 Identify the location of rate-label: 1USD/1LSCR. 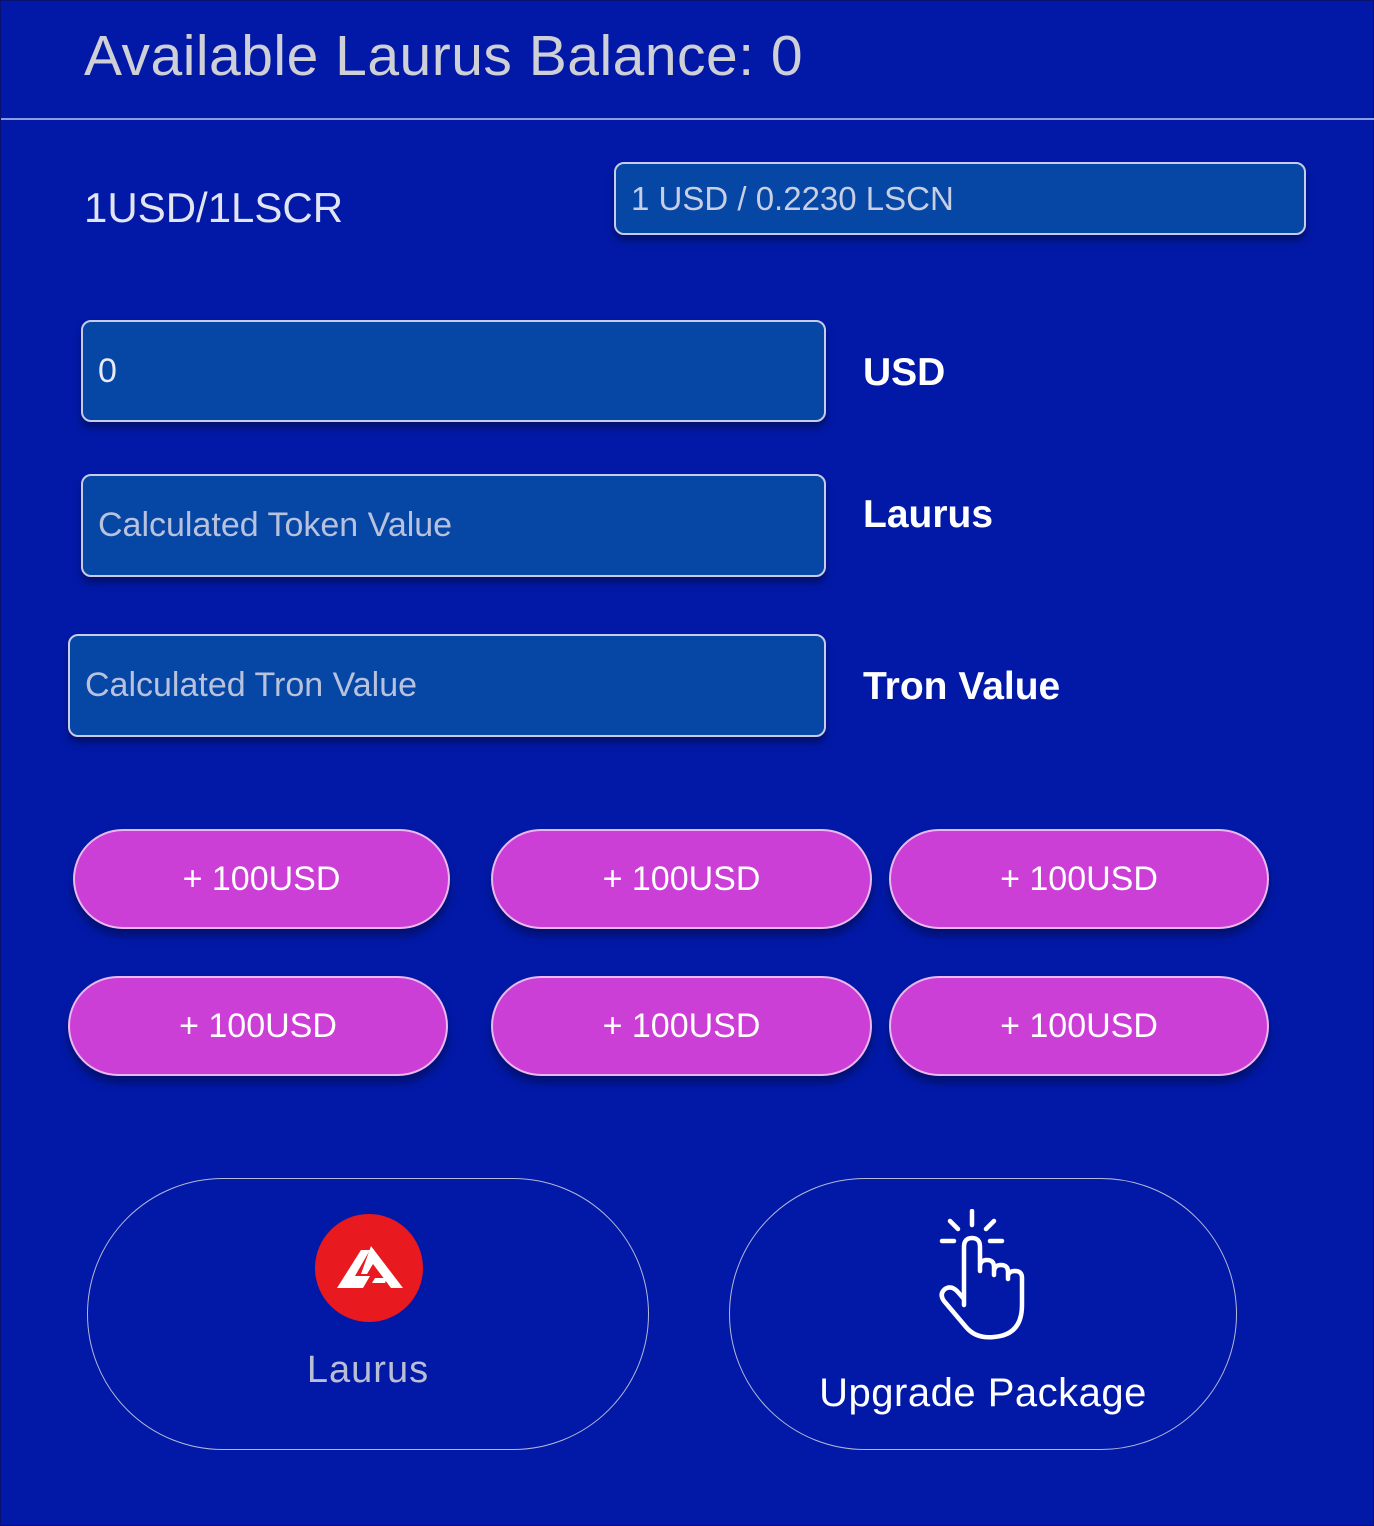
(214, 207).